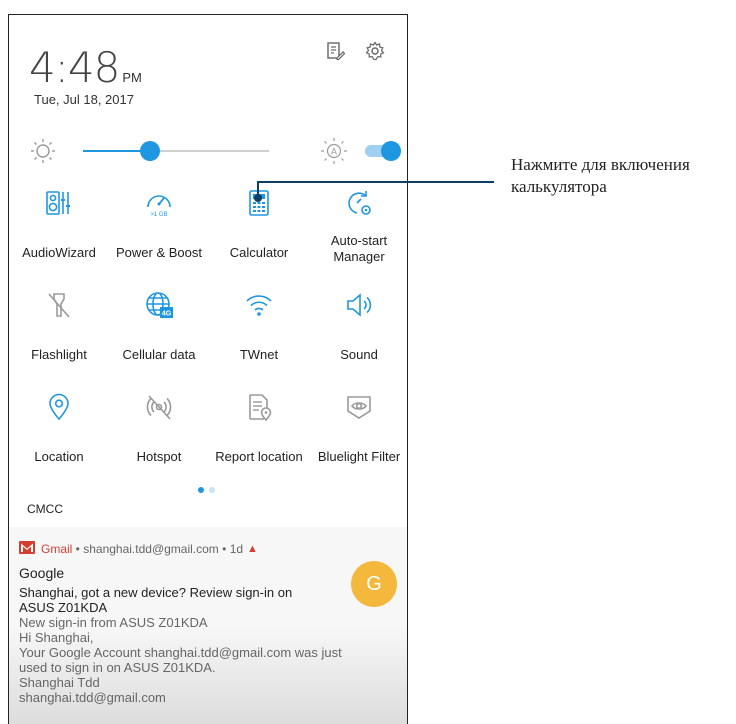 Image resolution: width=736 pixels, height=724 pixels. I want to click on auto-brightness-toggle, so click(383, 151).